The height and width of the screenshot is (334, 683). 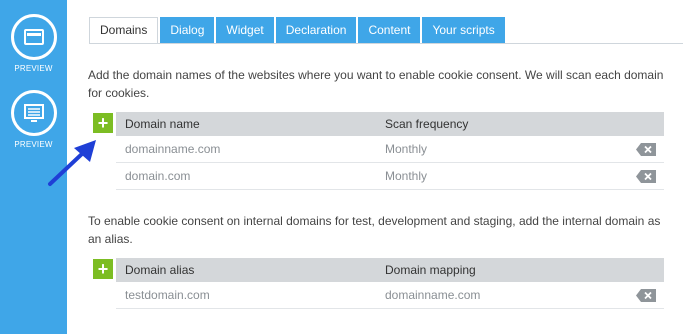 I want to click on tab-dialog: Dialog, so click(x=187, y=30).